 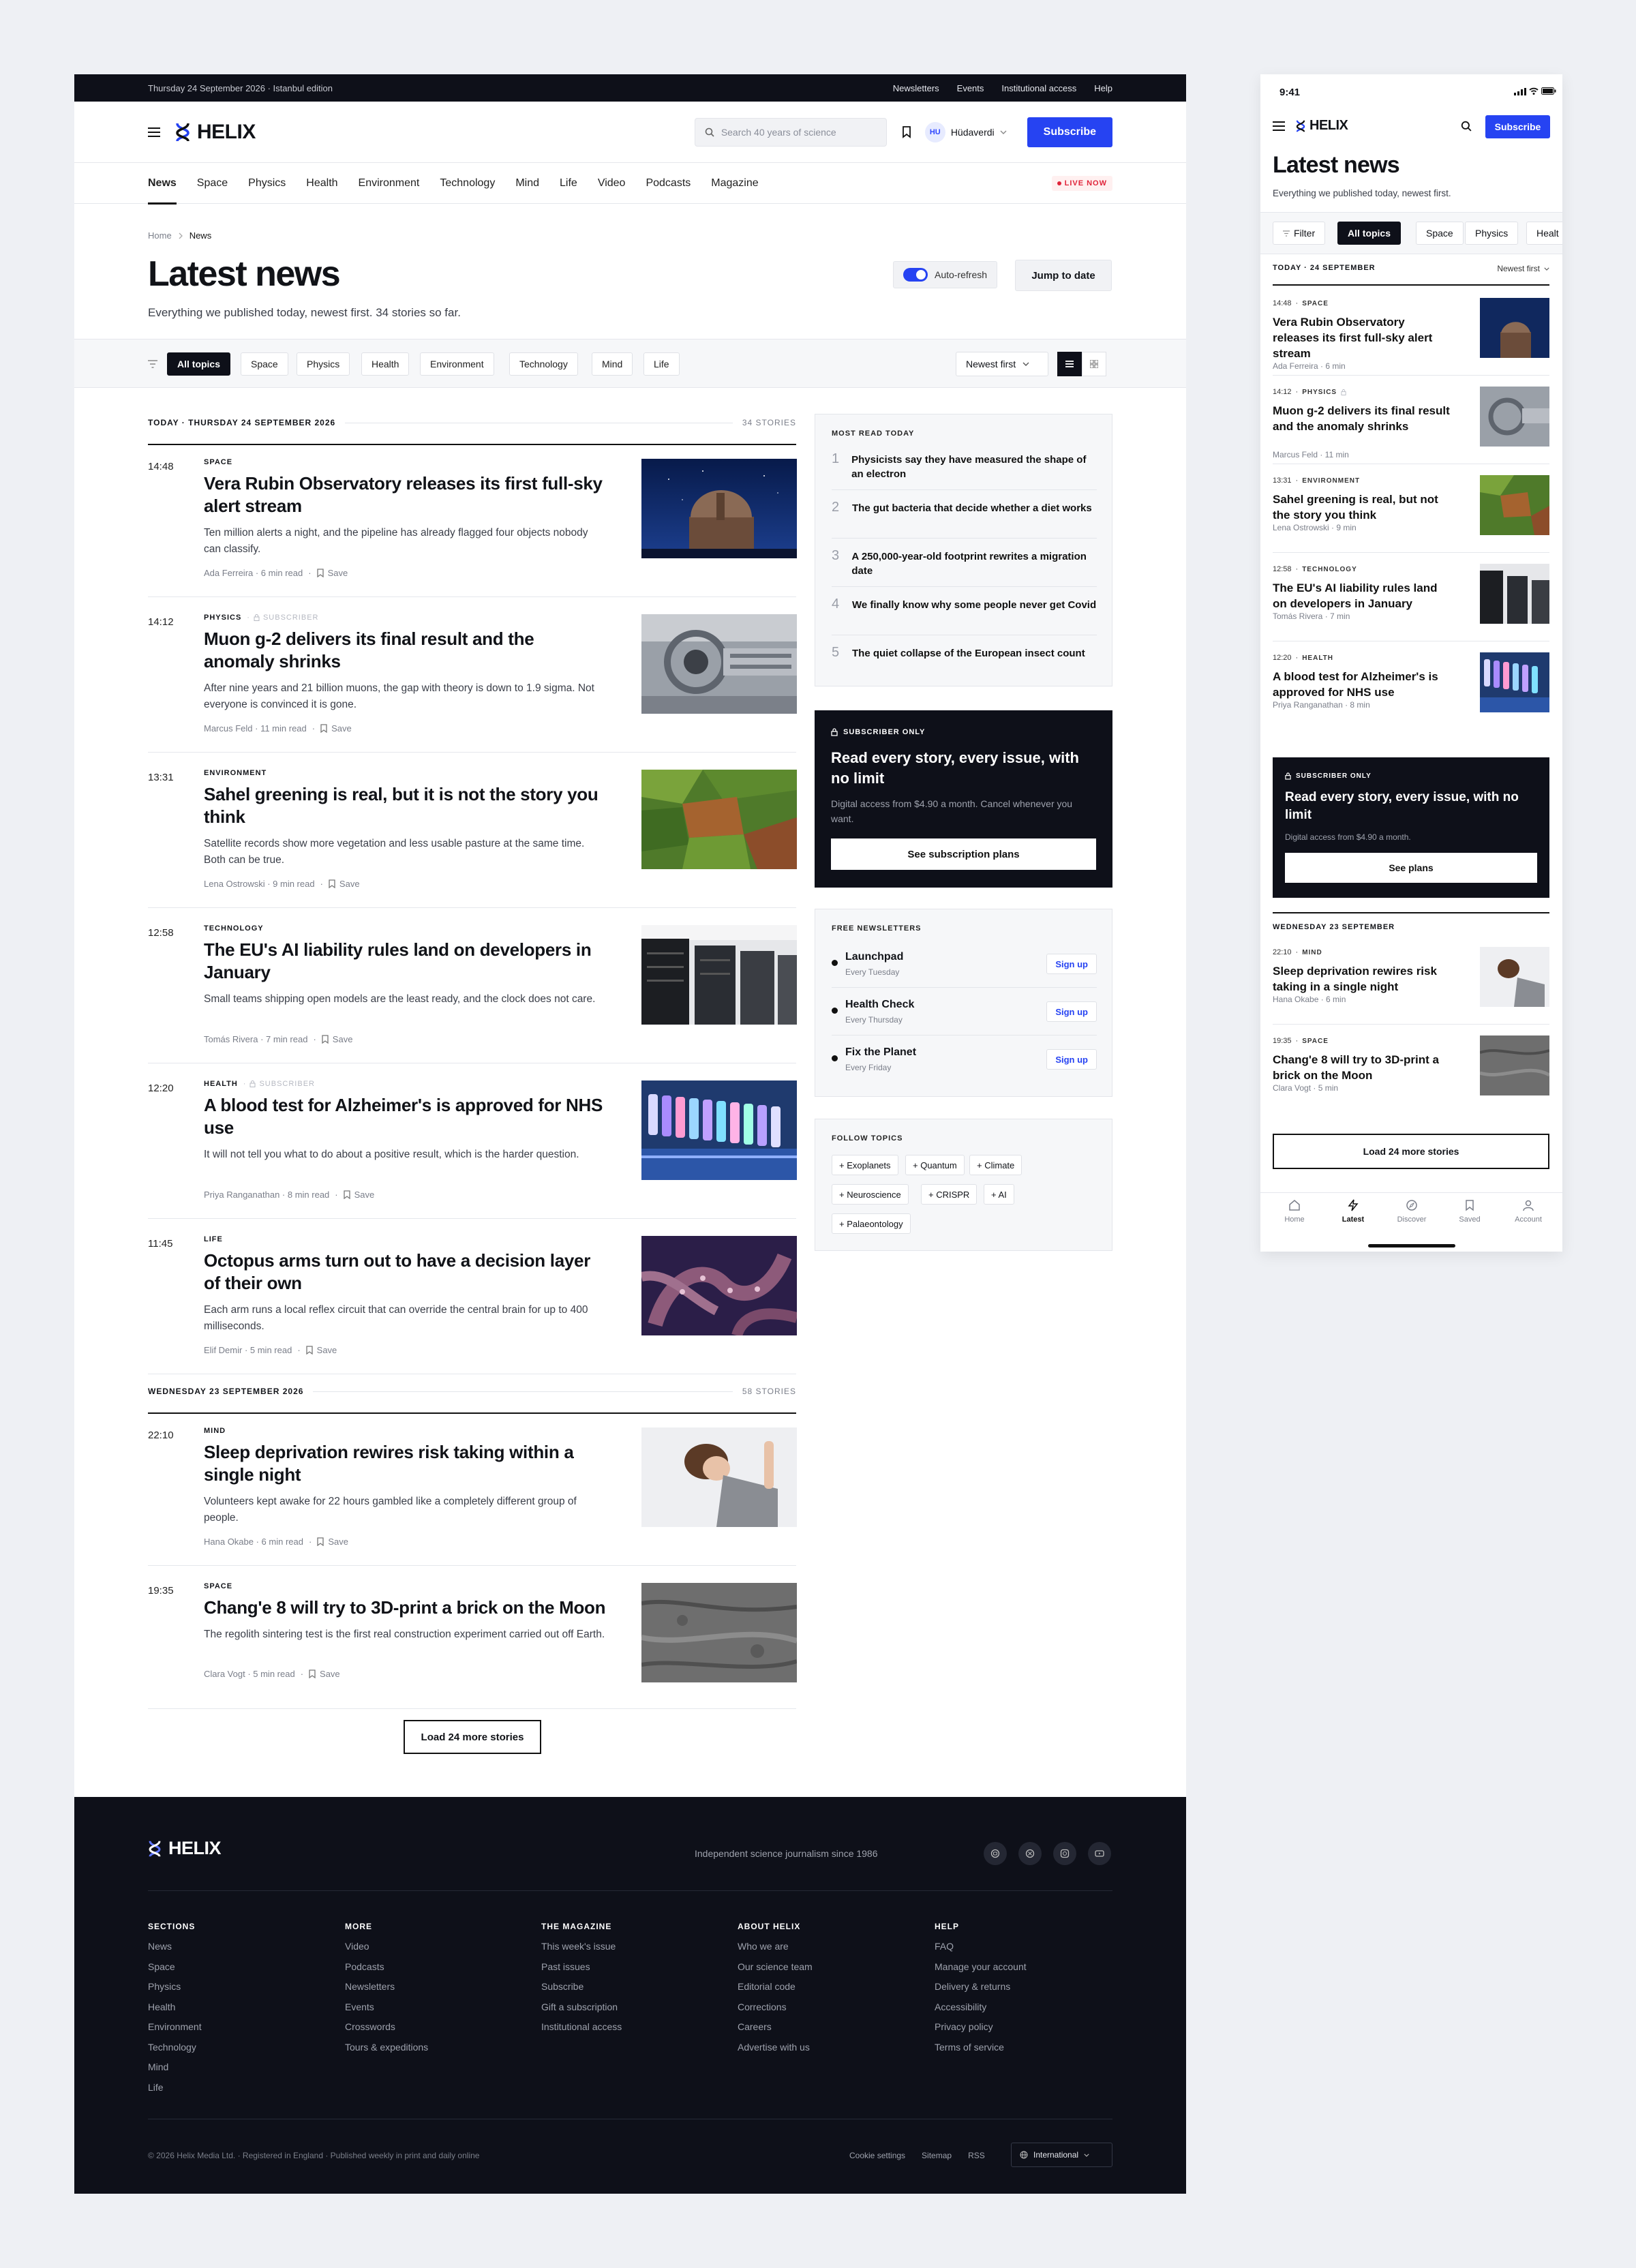 I want to click on social-youtube-icon, so click(x=1099, y=1854).